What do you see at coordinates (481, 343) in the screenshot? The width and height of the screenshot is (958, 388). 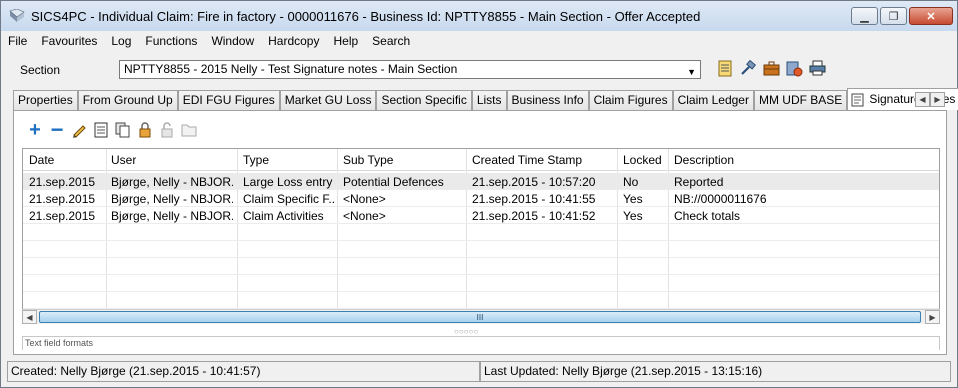 I see `text-field-formats: Text field formats` at bounding box center [481, 343].